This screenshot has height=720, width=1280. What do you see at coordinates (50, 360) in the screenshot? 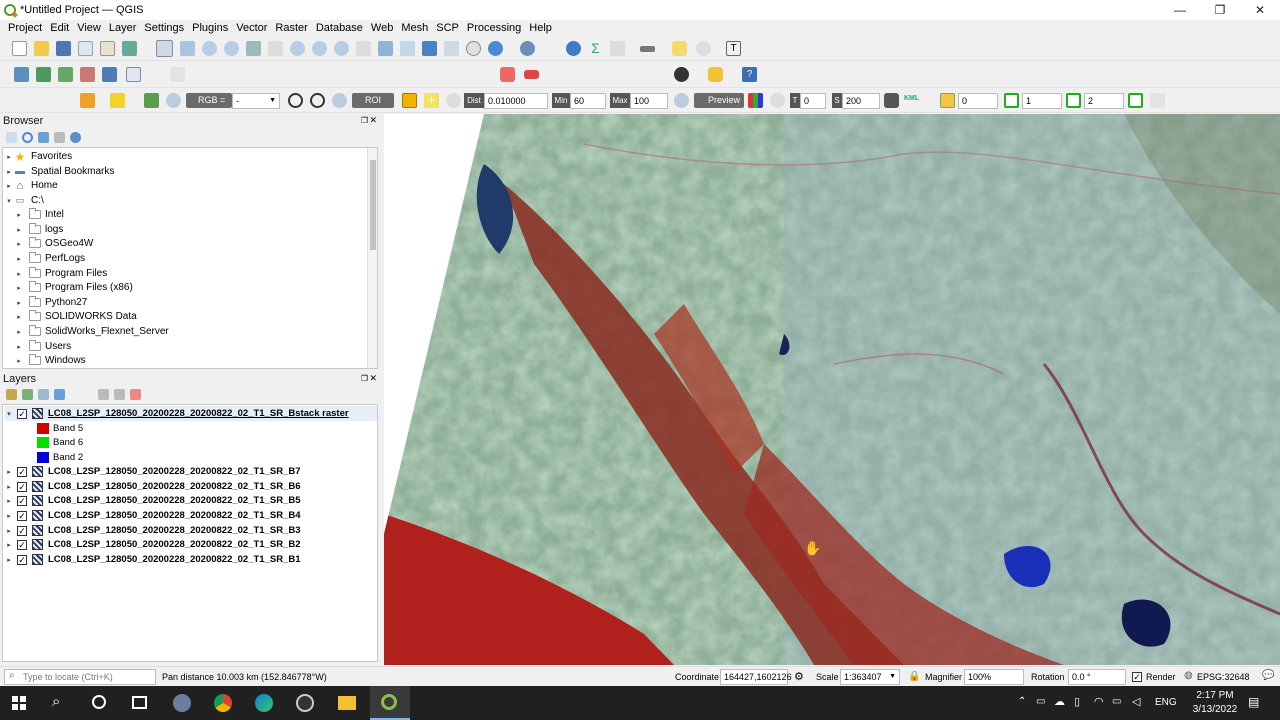
I see `browser-item-windows: ▸ Windows` at bounding box center [50, 360].